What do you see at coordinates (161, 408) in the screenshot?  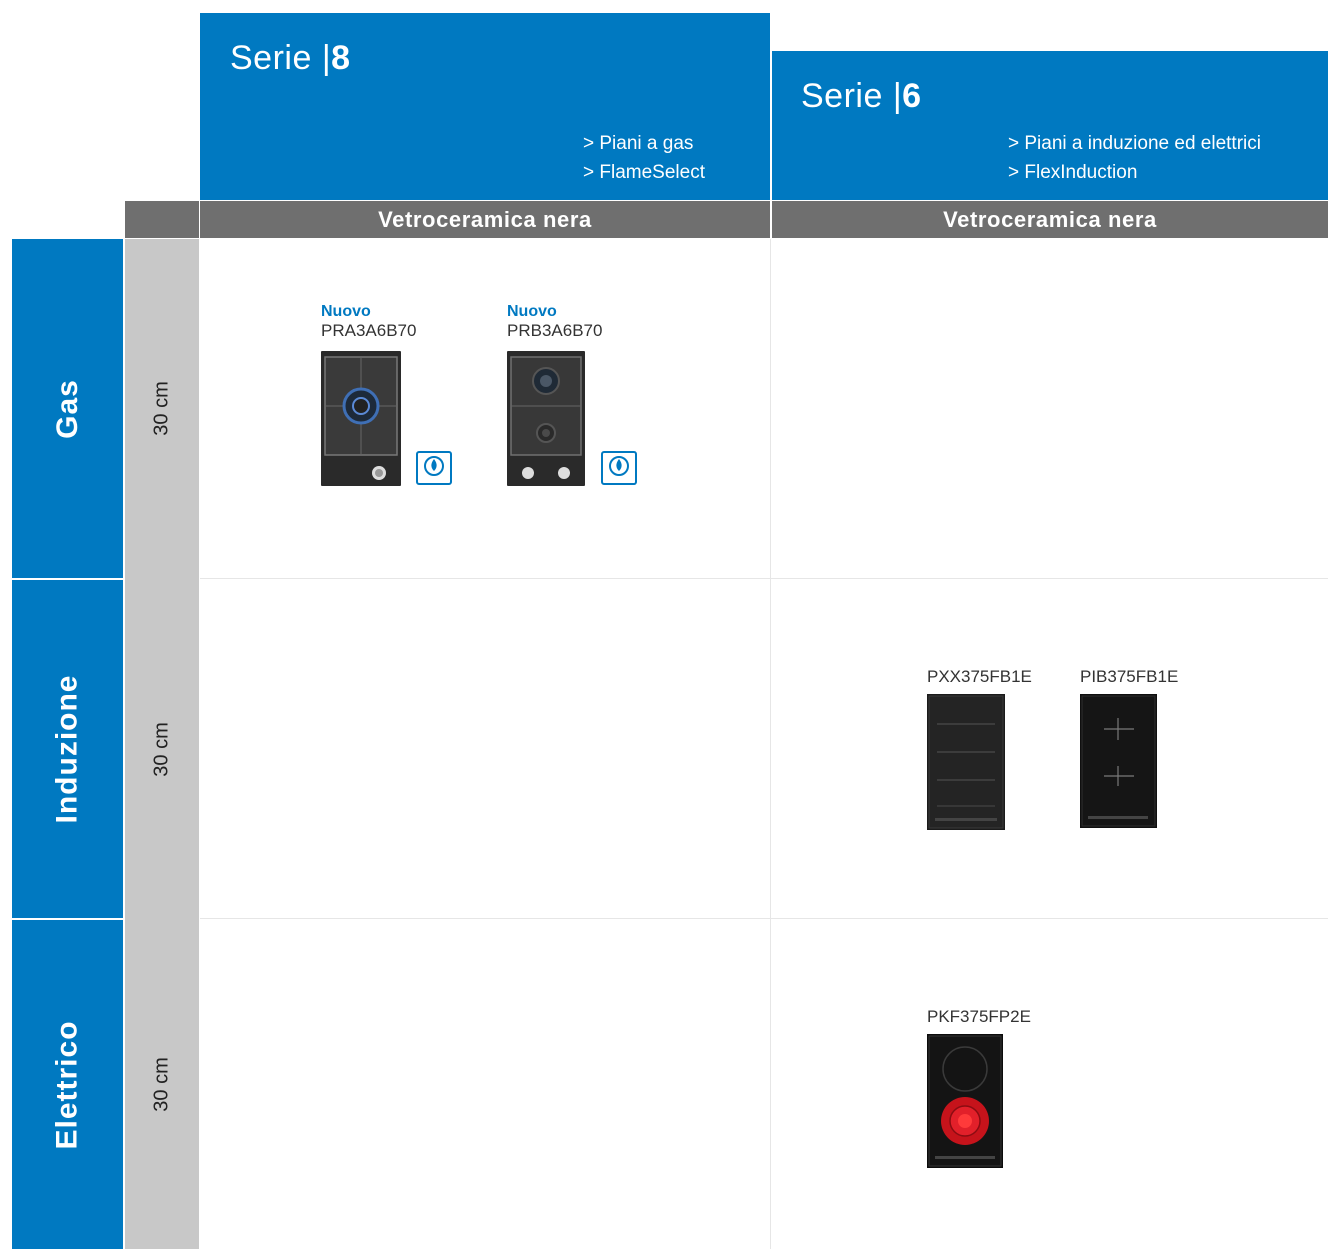 I see `size-gas: 30 cm` at bounding box center [161, 408].